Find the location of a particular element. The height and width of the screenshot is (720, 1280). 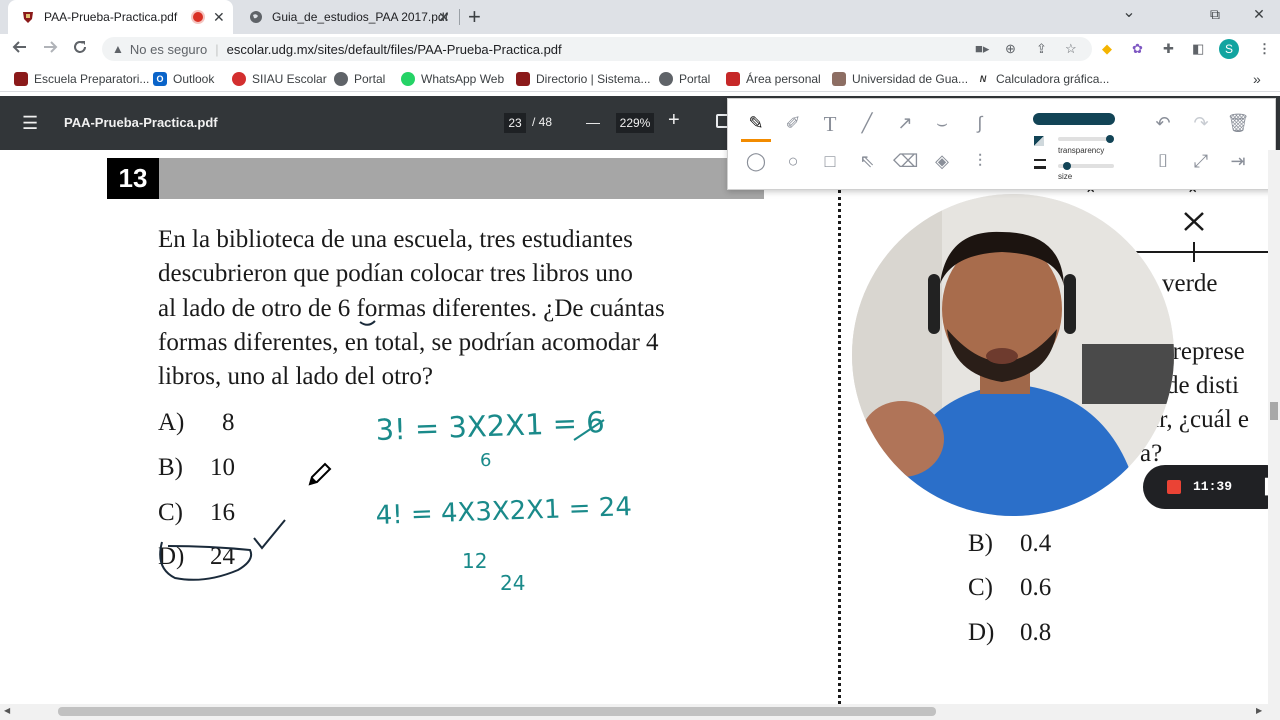

window-close-button: ✕ is located at coordinates (1259, 14).